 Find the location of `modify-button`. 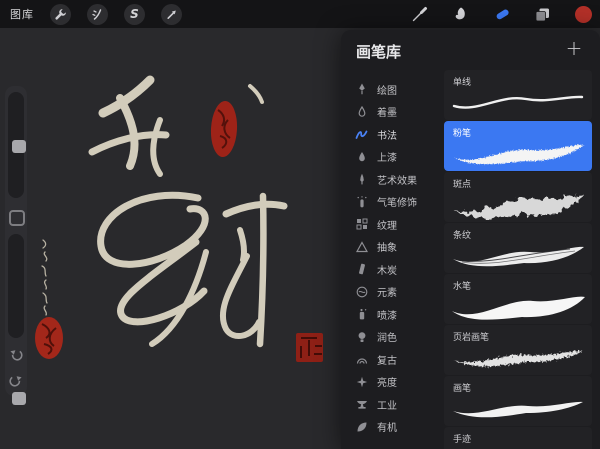

modify-button is located at coordinates (17, 218).